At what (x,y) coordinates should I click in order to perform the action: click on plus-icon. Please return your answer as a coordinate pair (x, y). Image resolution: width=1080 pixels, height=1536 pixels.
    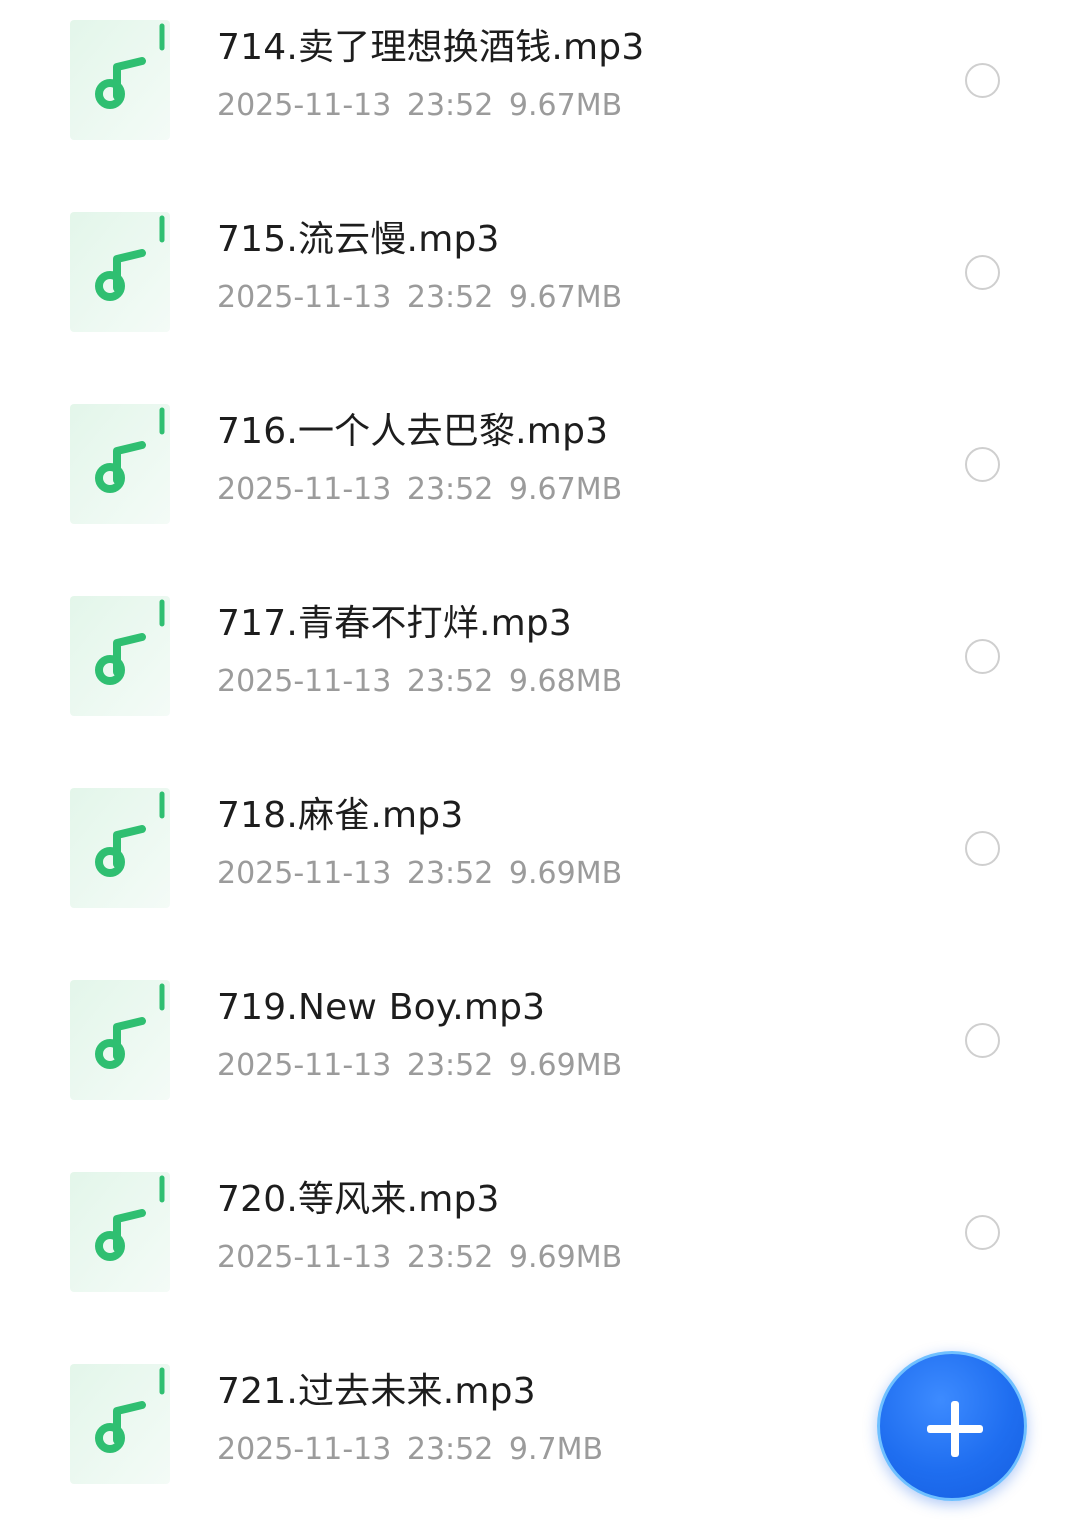
    Looking at the image, I should click on (955, 1429).